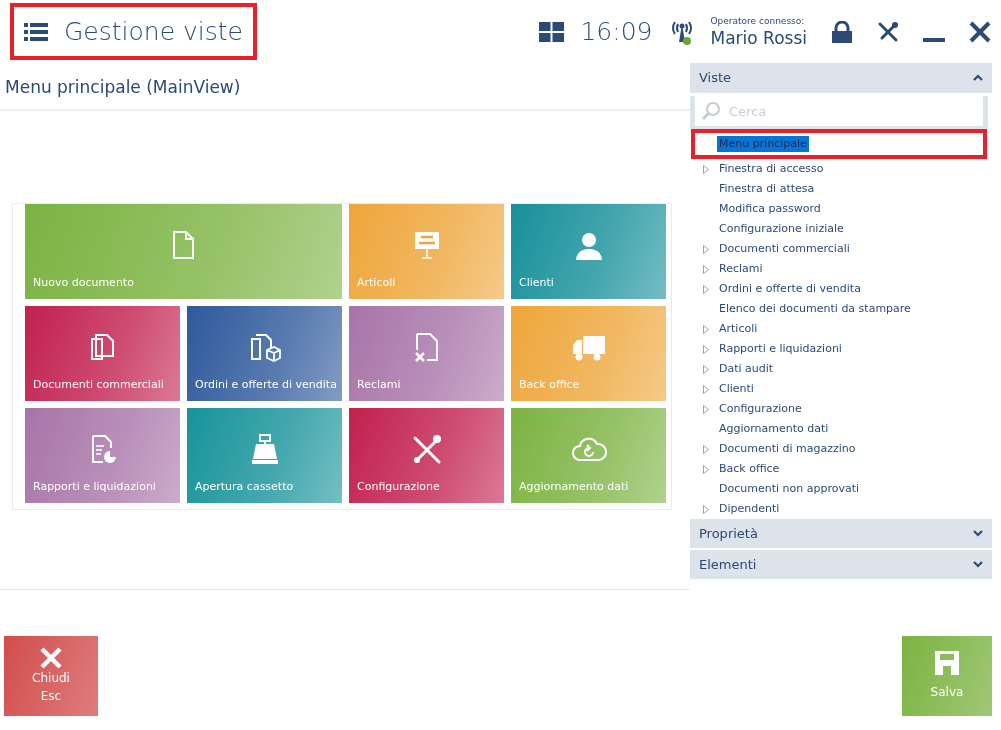 This screenshot has height=730, width=1001. I want to click on save-icon, so click(947, 663).